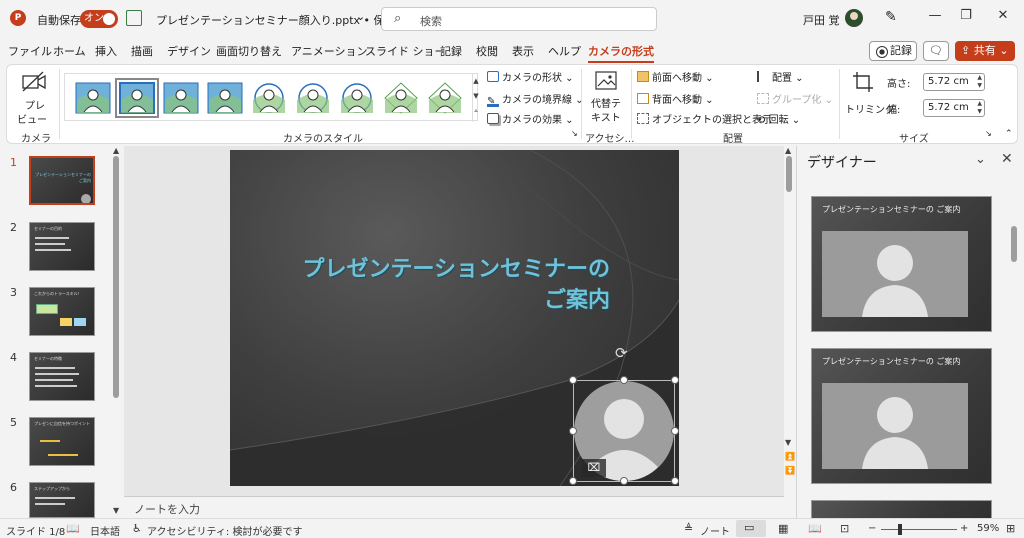 The image size is (1024, 538). Describe the element at coordinates (535, 99) in the screenshot. I see `camera-border-button: ✎ カメラの境界線 ⌄` at that location.